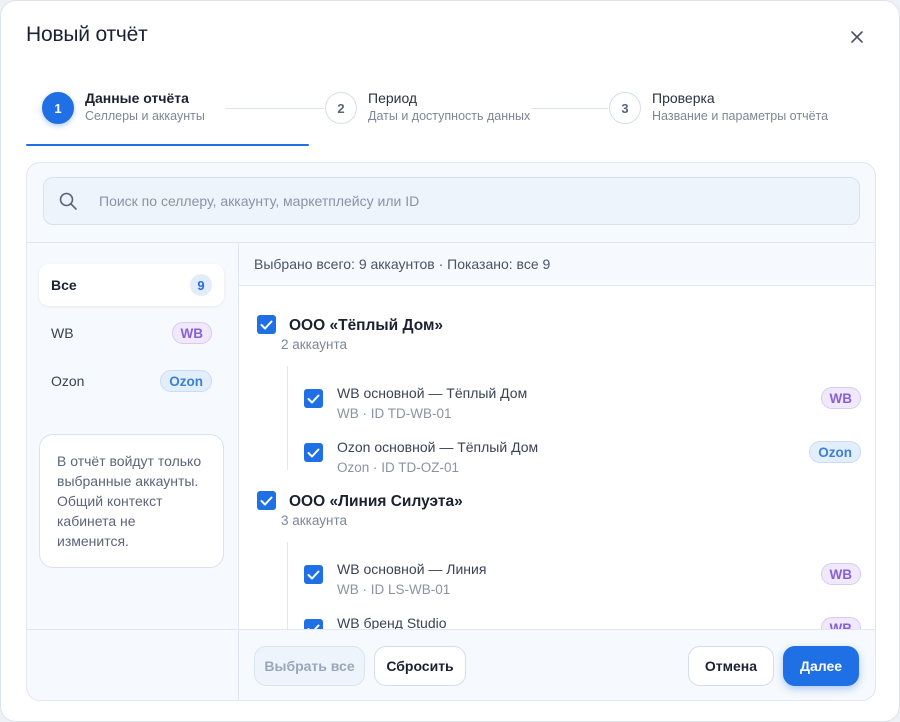 The width and height of the screenshot is (900, 722). What do you see at coordinates (131, 333) in the screenshot?
I see `filter-wb: WB WB` at bounding box center [131, 333].